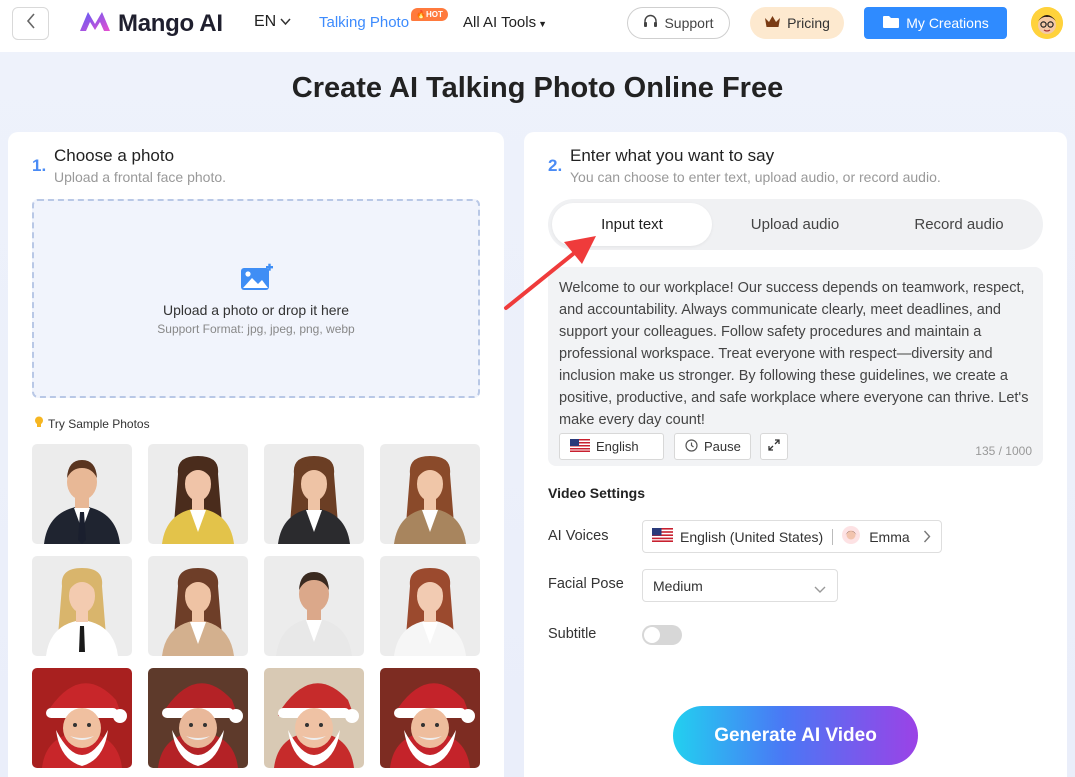  What do you see at coordinates (650, 23) in the screenshot?
I see `headset-icon` at bounding box center [650, 23].